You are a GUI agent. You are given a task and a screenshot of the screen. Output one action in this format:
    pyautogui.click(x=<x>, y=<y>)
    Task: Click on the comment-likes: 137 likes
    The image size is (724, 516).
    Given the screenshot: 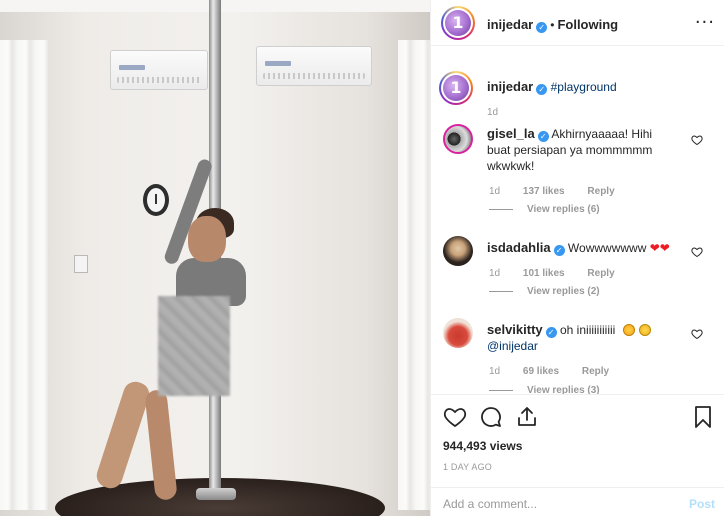 What is the action you would take?
    pyautogui.click(x=544, y=191)
    